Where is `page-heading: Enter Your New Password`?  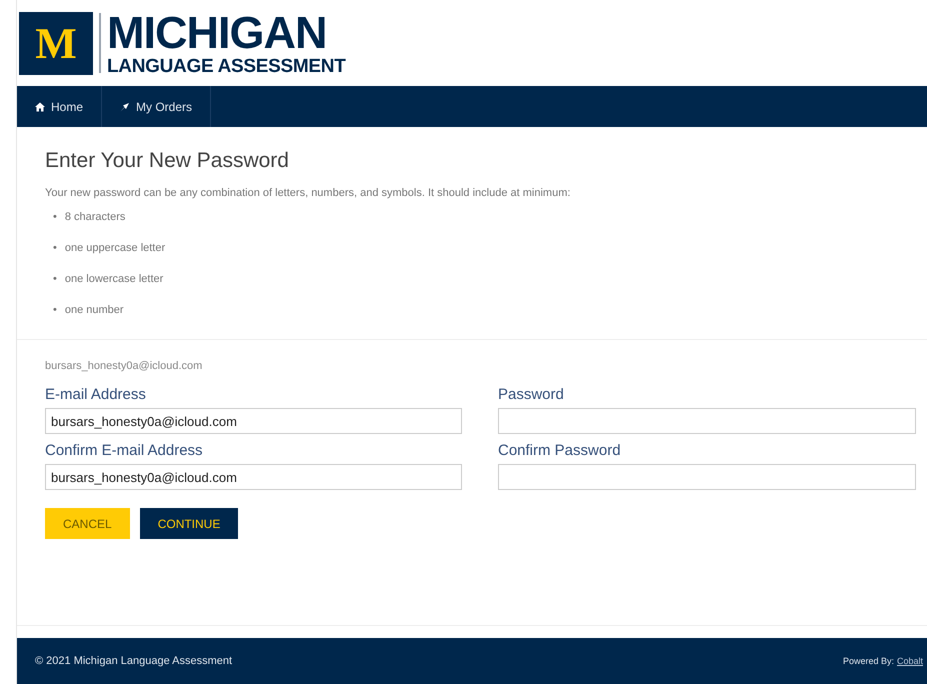
page-heading: Enter Your New Password is located at coordinates (167, 161).